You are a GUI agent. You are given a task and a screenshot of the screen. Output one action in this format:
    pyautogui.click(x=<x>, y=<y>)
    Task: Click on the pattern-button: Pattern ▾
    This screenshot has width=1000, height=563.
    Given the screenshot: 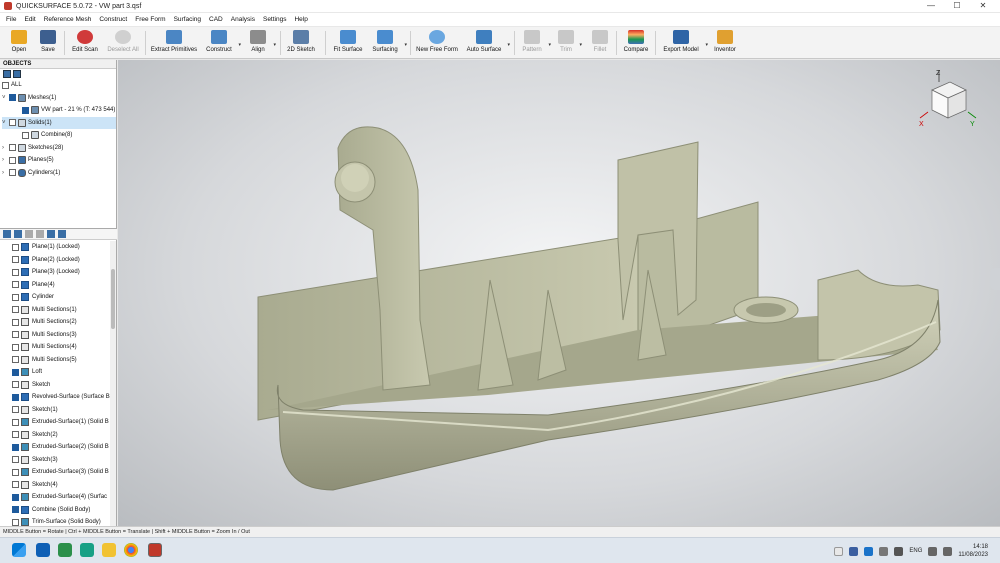 What is the action you would take?
    pyautogui.click(x=535, y=43)
    